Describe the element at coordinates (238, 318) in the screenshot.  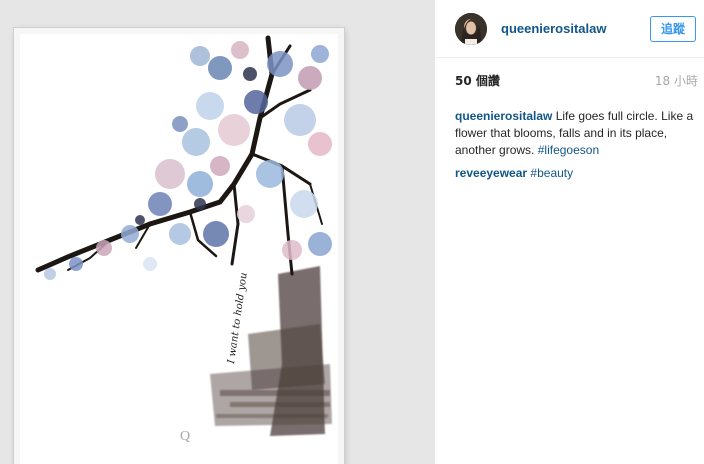
I see `artwork-script-text: I want to hold you` at that location.